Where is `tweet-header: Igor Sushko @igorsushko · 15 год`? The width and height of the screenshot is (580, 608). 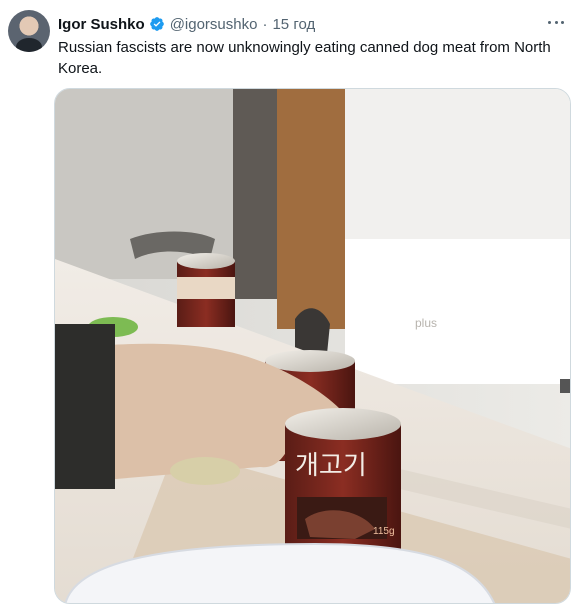
tweet-header: Igor Sushko @igorsushko · 15 год is located at coordinates (313, 24).